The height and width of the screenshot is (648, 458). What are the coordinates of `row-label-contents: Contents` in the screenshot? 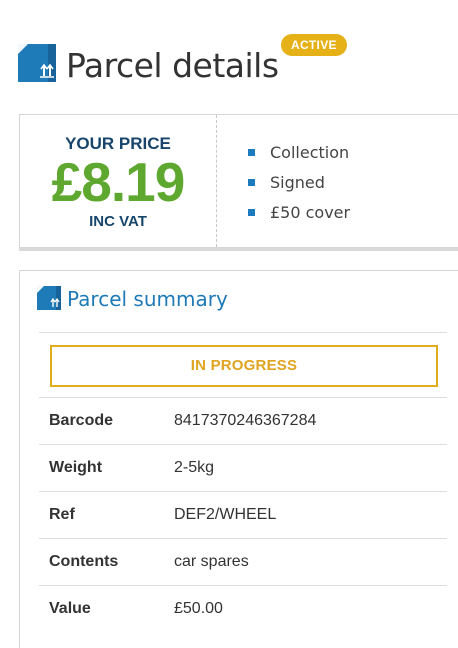 It's located at (84, 561).